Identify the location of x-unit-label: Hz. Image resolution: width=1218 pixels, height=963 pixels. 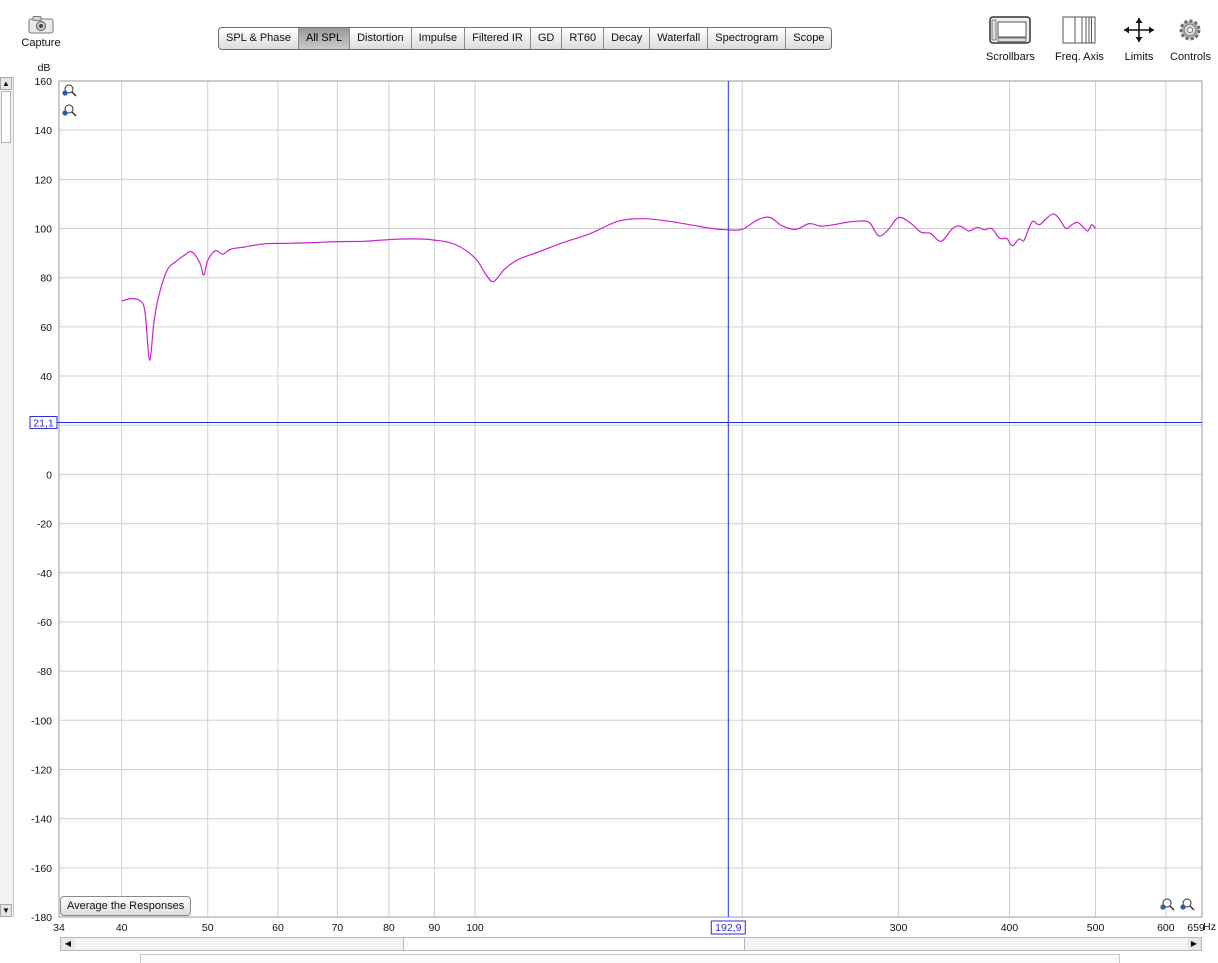
(1209, 927).